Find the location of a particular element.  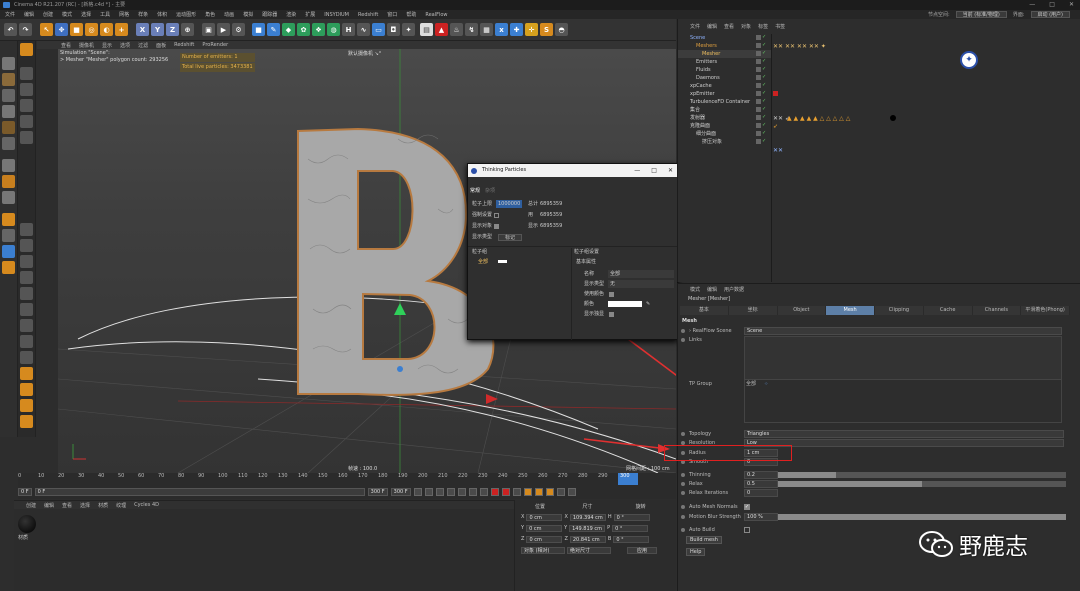

subdivision-icon: ◆ is located at coordinates (288, 29).